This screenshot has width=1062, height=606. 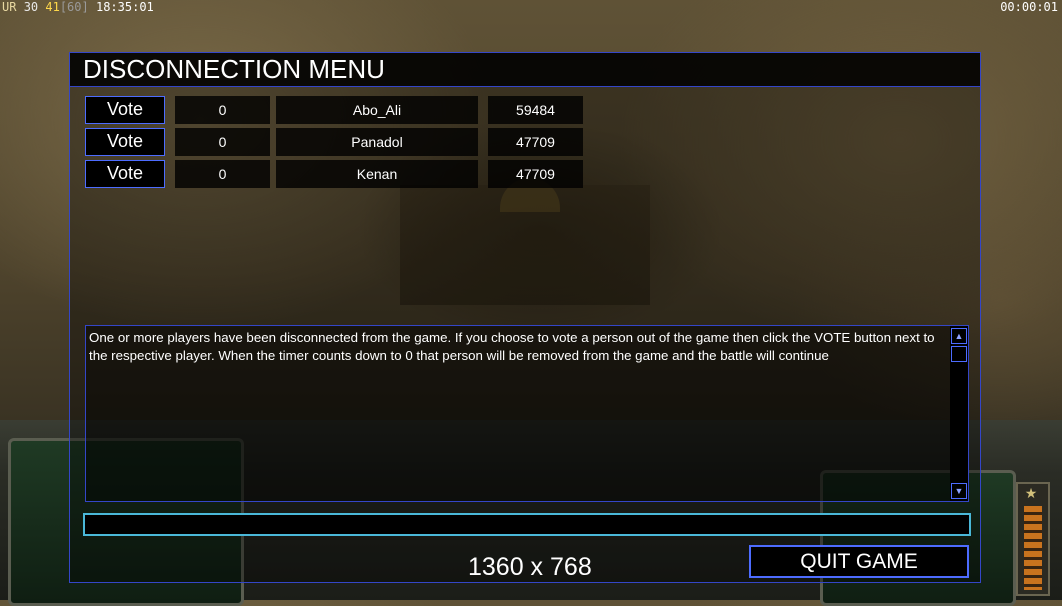 I want to click on scroll-up-button: ▲, so click(x=959, y=336).